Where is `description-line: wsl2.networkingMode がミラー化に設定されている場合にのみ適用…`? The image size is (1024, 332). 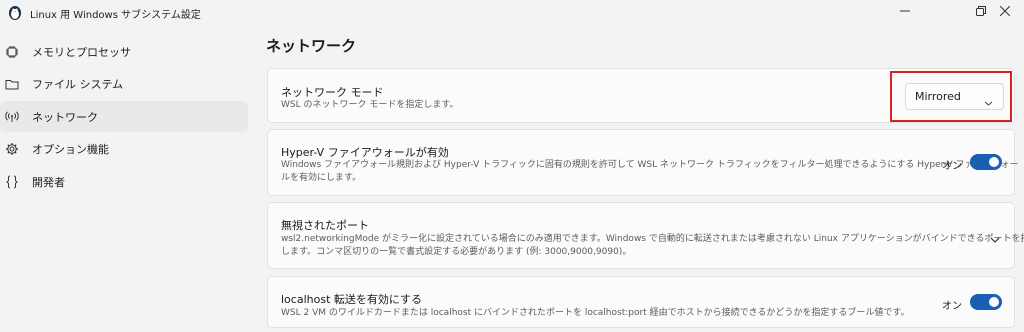 description-line: wsl2.networkingMode がミラー化に設定されている場合にのみ適用… is located at coordinates (652, 239).